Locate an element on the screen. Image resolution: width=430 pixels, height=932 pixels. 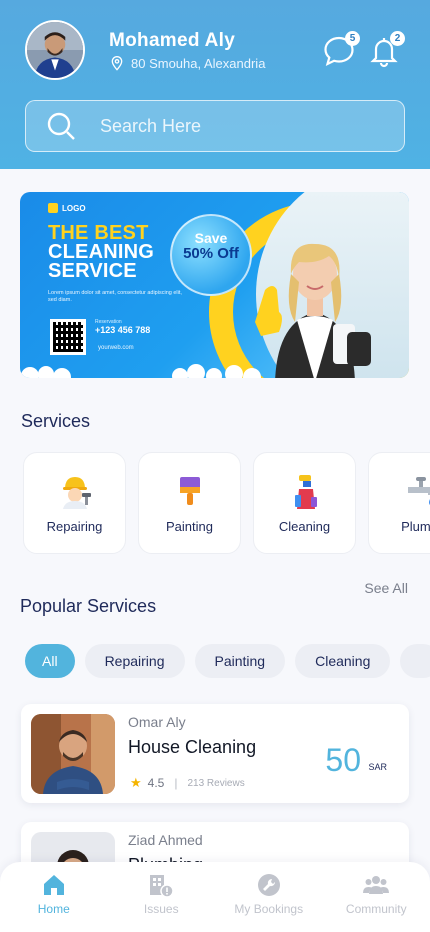
messages-button: 5 is located at coordinates (341, 49).